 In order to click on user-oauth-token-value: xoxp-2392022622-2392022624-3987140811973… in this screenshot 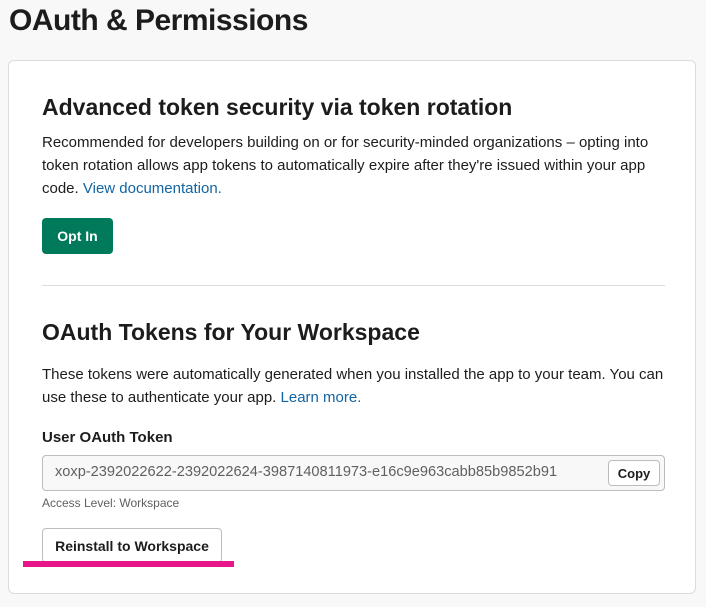, I will do `click(333, 472)`.